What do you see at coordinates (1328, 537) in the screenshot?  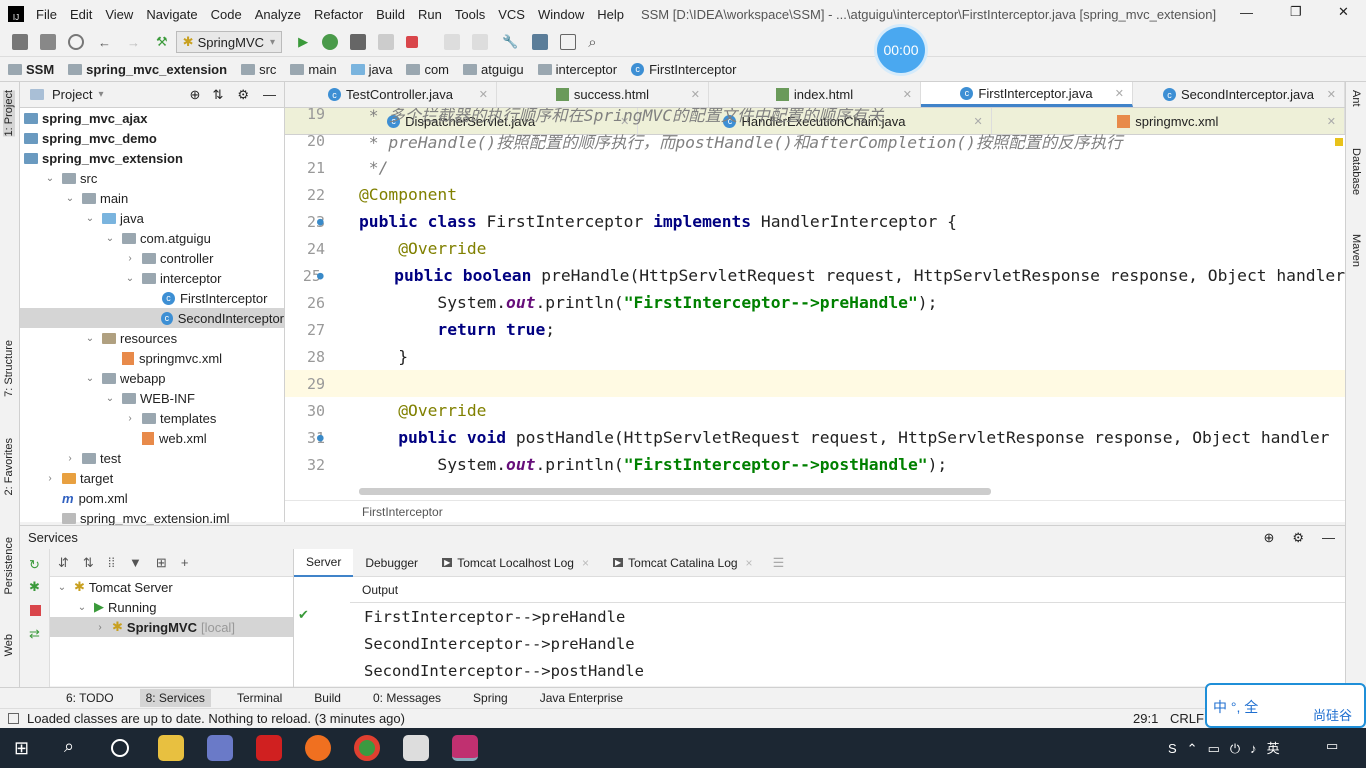 I see `hide-icon: —` at bounding box center [1328, 537].